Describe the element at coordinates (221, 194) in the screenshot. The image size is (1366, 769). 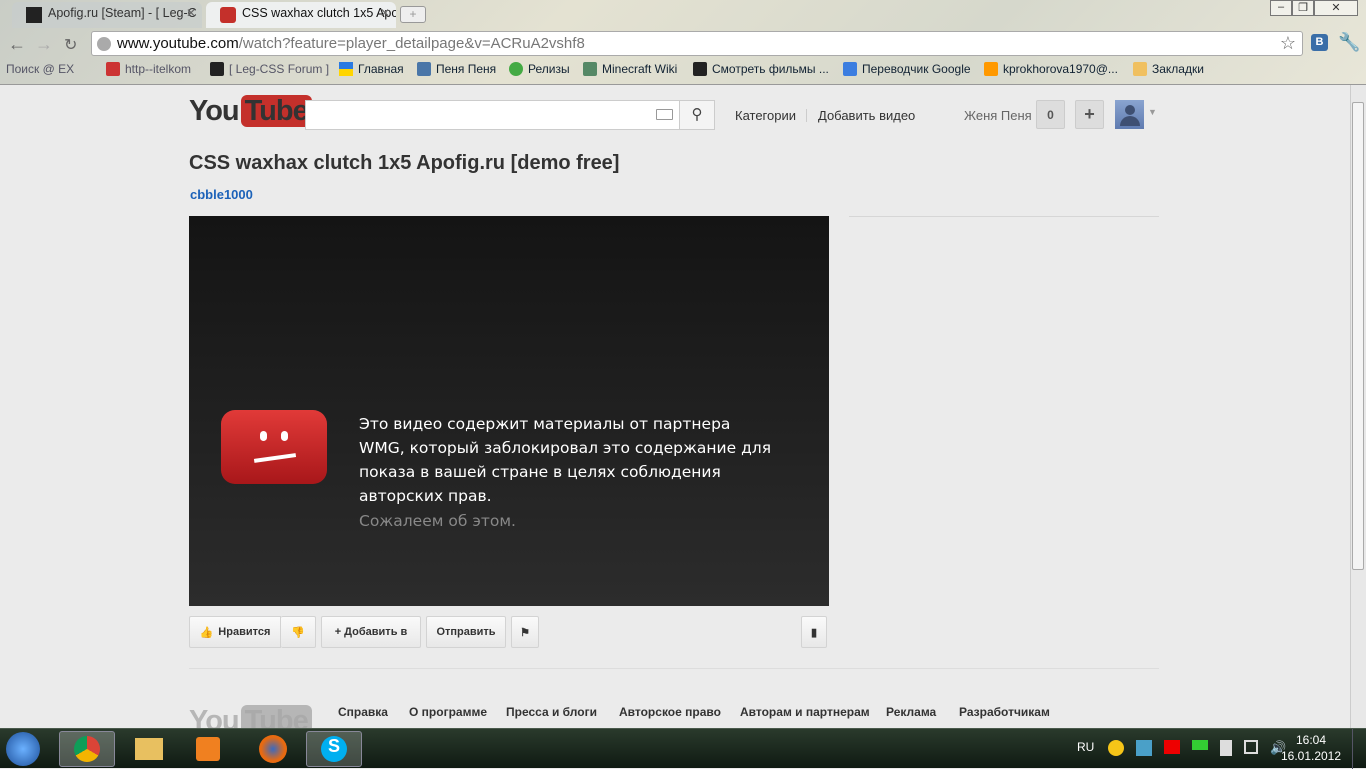
I see `channel-link: cbble1000` at that location.